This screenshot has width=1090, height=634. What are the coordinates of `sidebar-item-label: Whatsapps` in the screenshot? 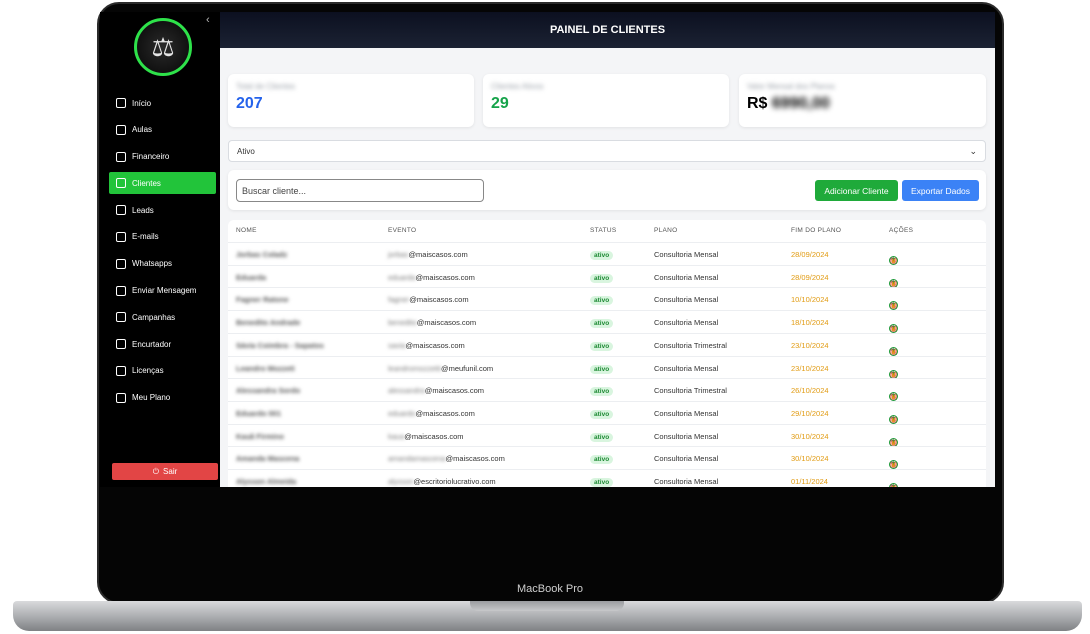 It's located at (152, 264).